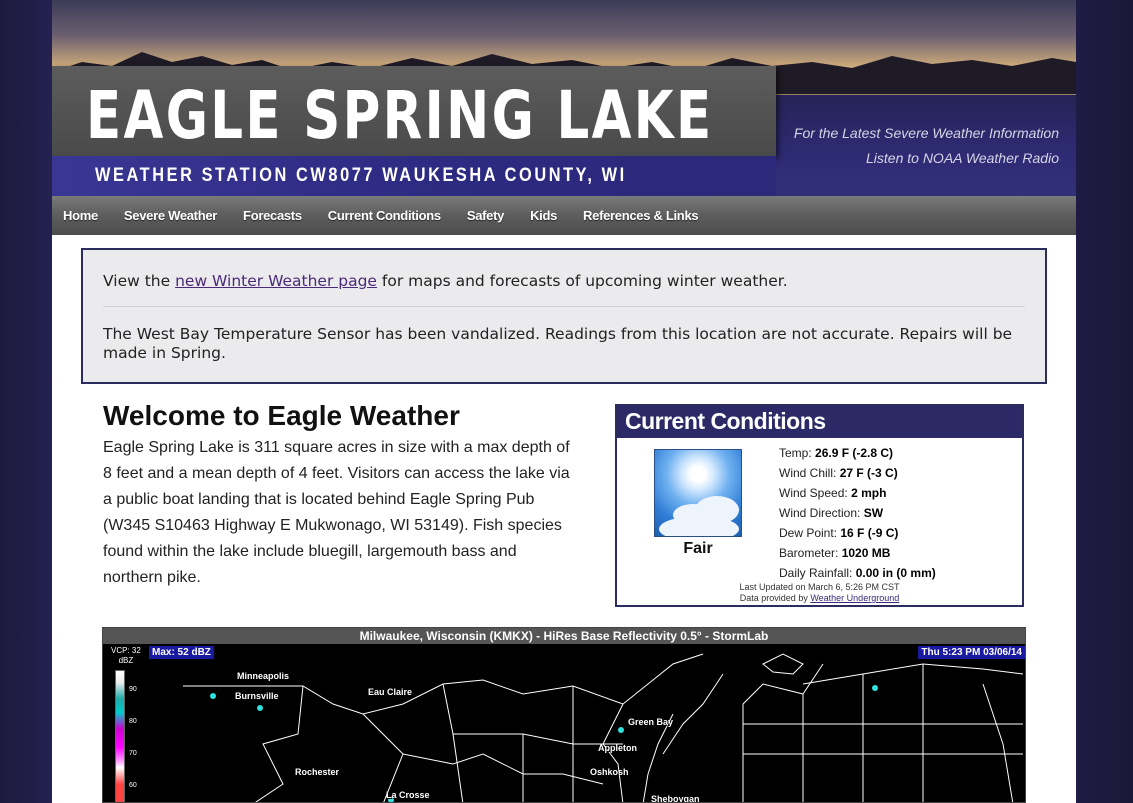 The image size is (1133, 803). What do you see at coordinates (971, 652) in the screenshot?
I see `radar-timestamp: Thu 5:23 PM 03/06/14` at bounding box center [971, 652].